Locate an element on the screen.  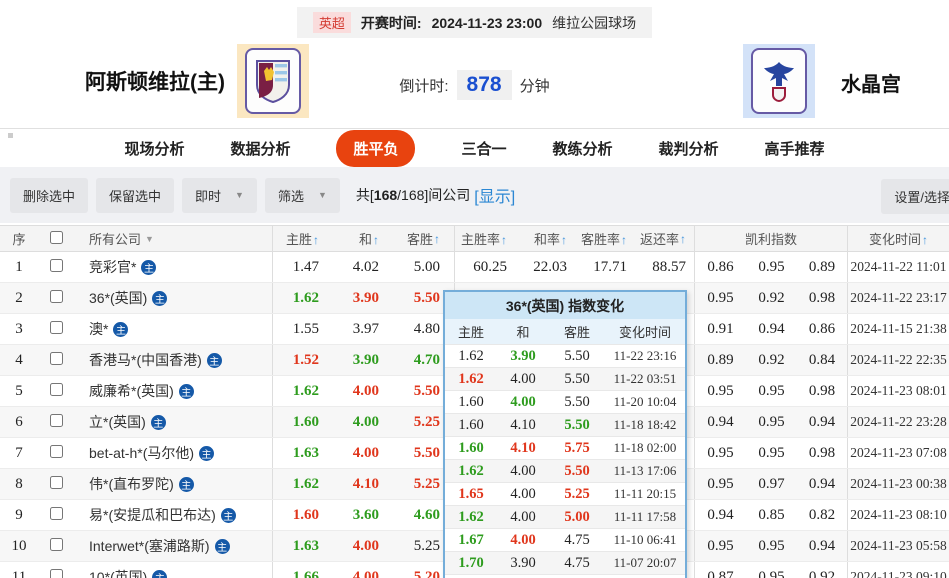
company-cell: 伟*(直布罗陀) 主 is located at coordinates (174, 484).